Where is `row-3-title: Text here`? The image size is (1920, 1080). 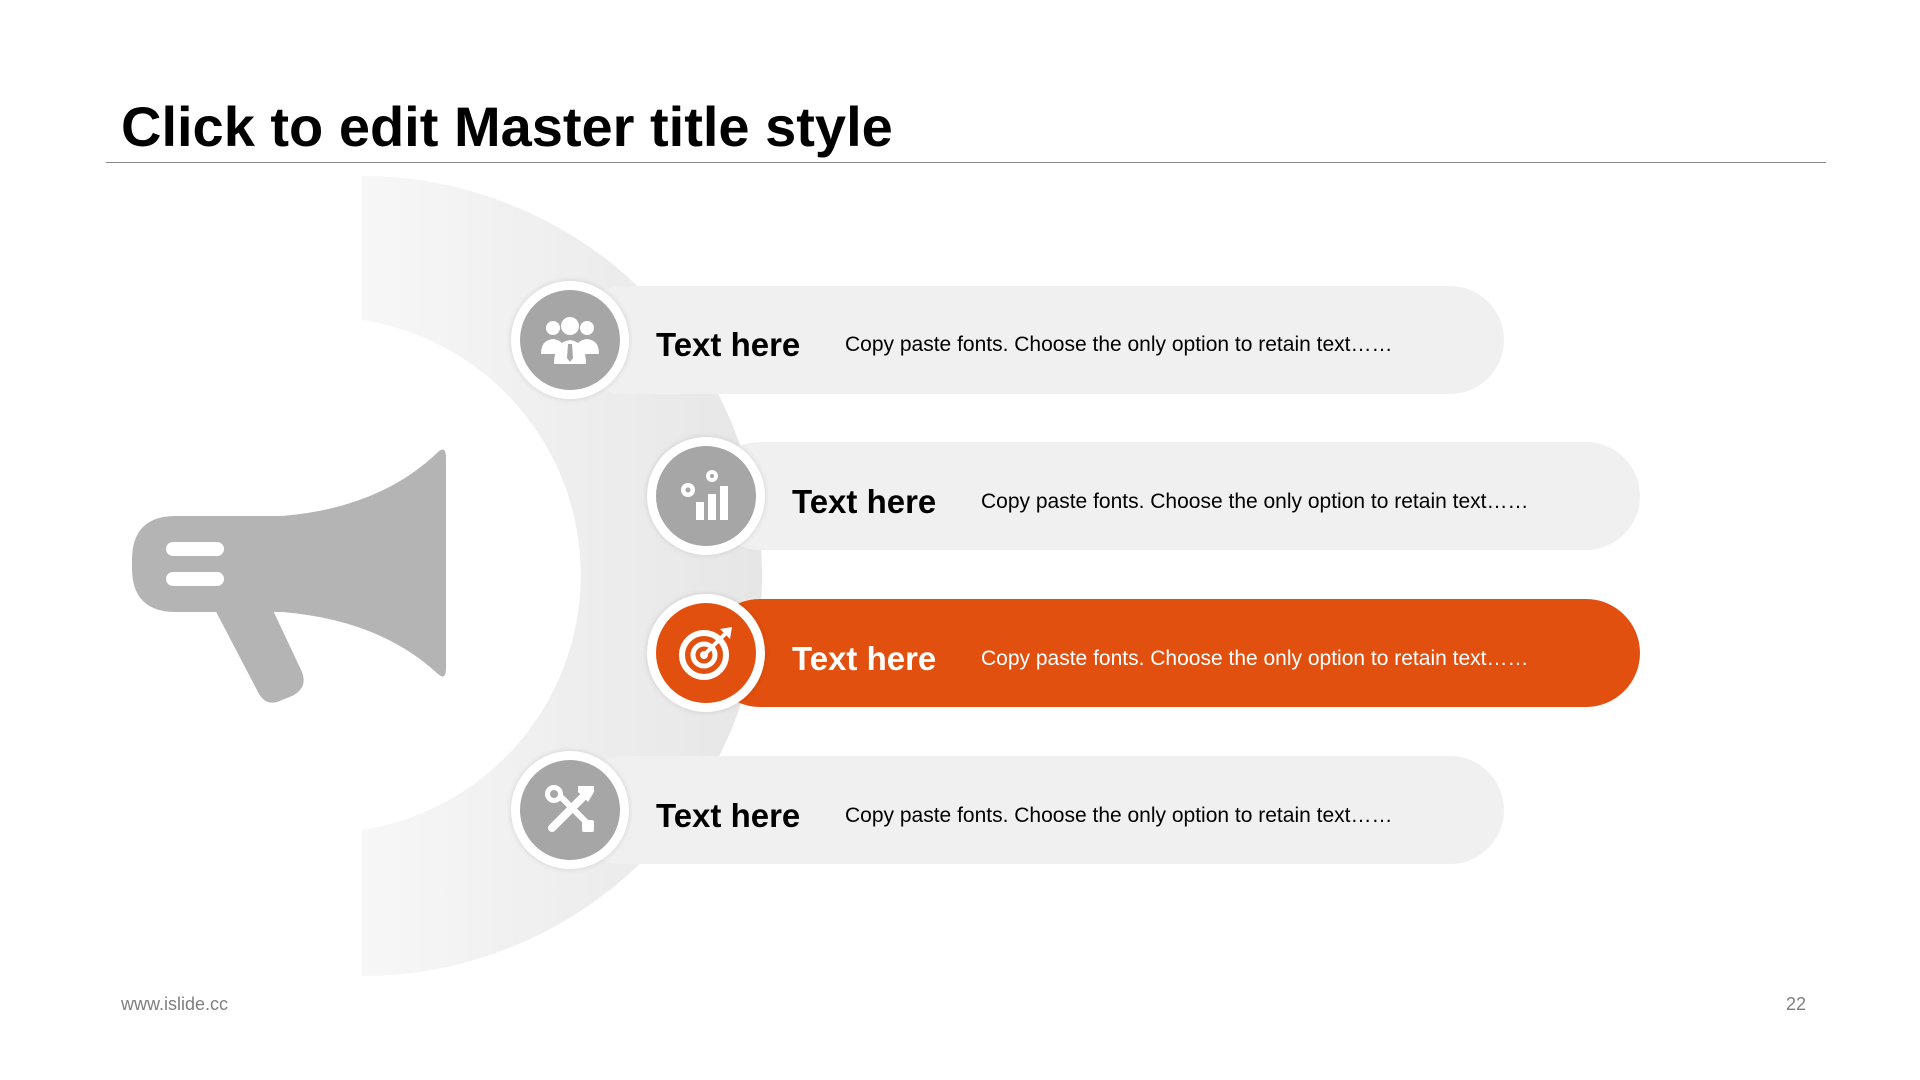
row-3-title: Text here is located at coordinates (864, 658).